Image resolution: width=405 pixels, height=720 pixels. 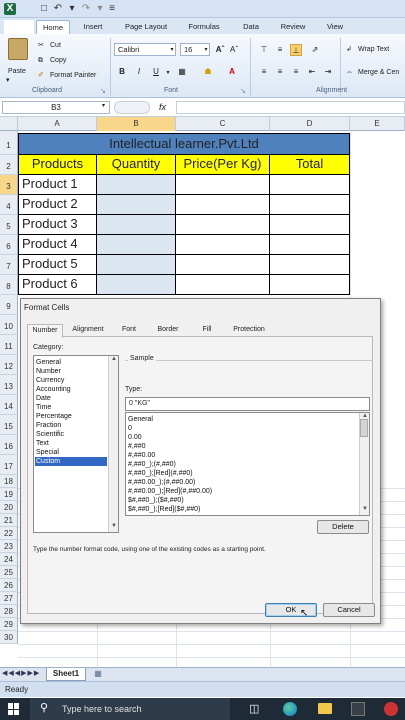 I want to click on new-sheet-icon: ▦, so click(x=98, y=674).